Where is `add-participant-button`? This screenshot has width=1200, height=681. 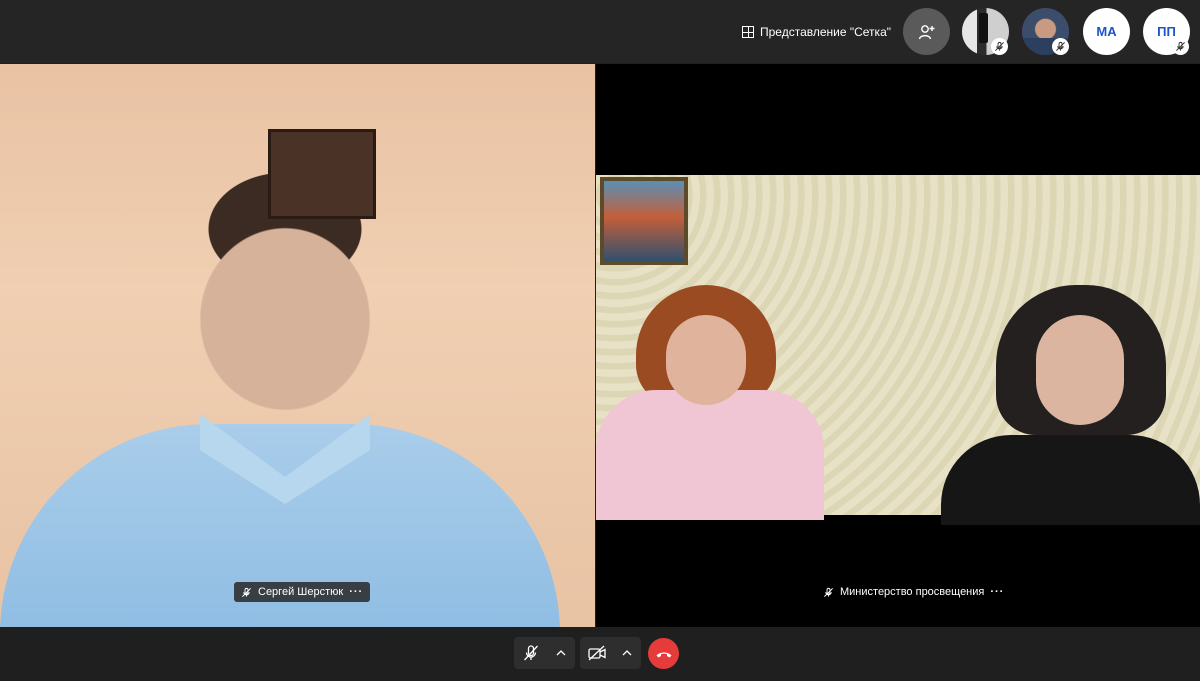 add-participant-button is located at coordinates (926, 31).